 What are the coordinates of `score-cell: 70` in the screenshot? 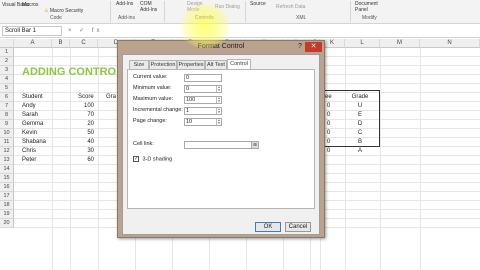 It's located at (82, 115).